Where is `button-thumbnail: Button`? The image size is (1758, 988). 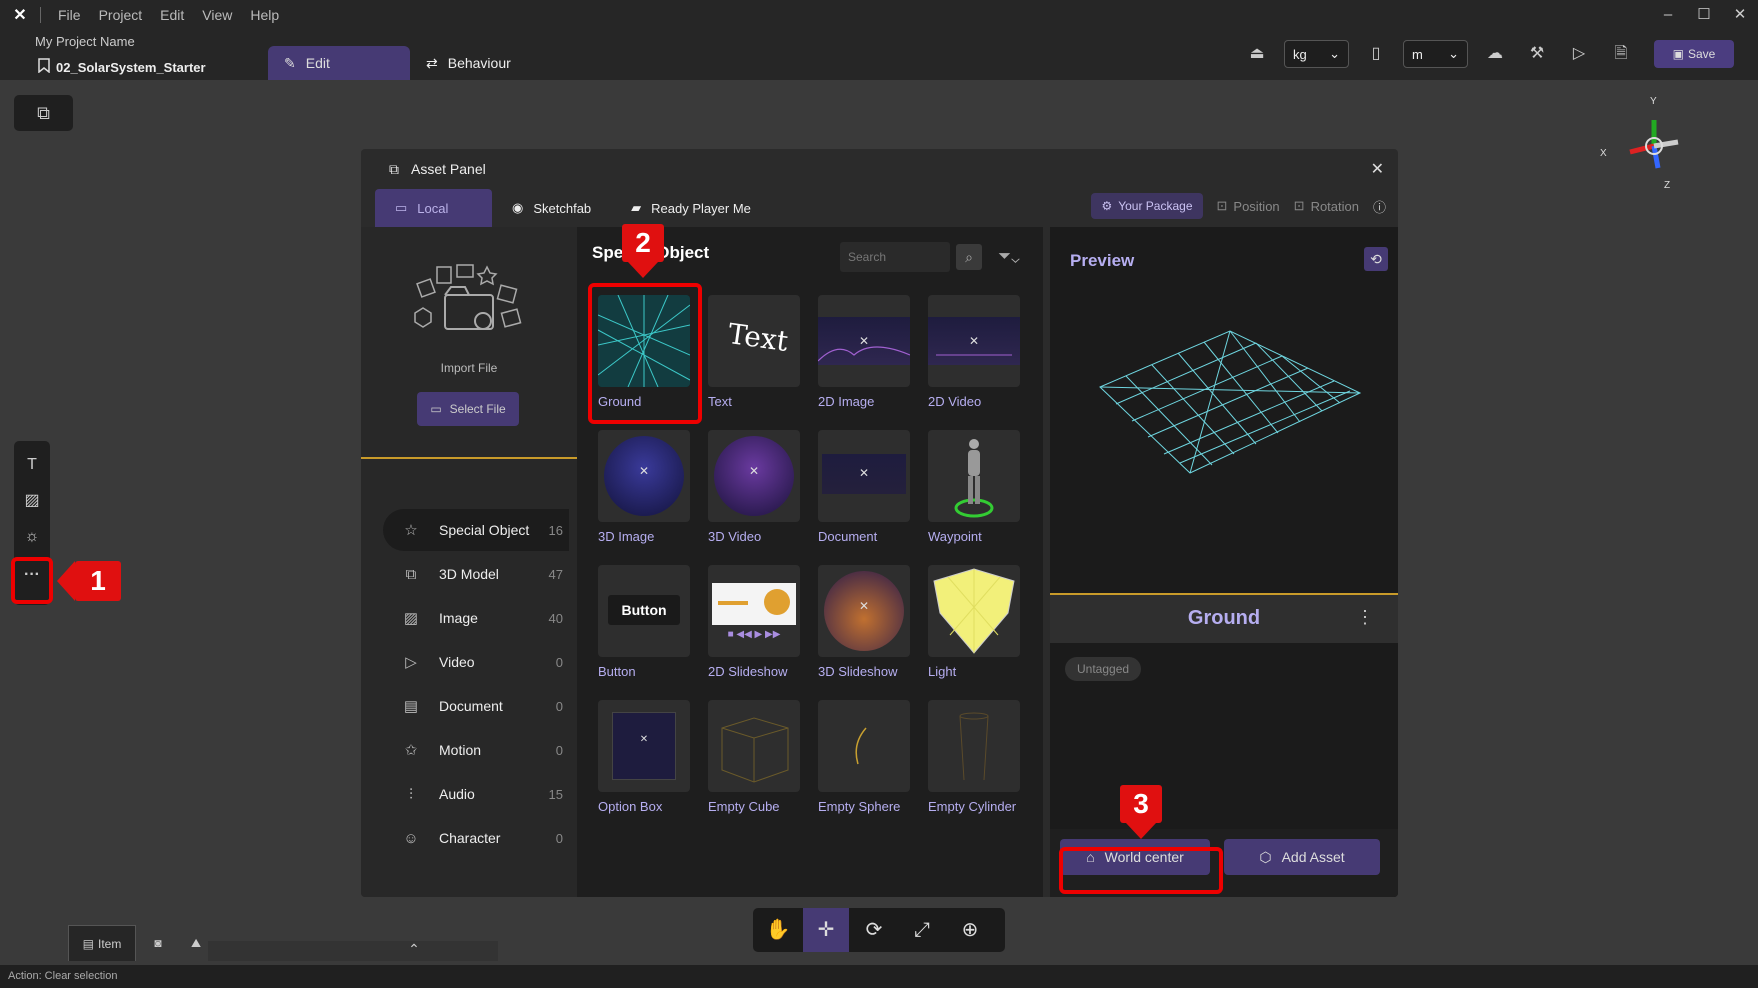 button-thumbnail: Button is located at coordinates (644, 611).